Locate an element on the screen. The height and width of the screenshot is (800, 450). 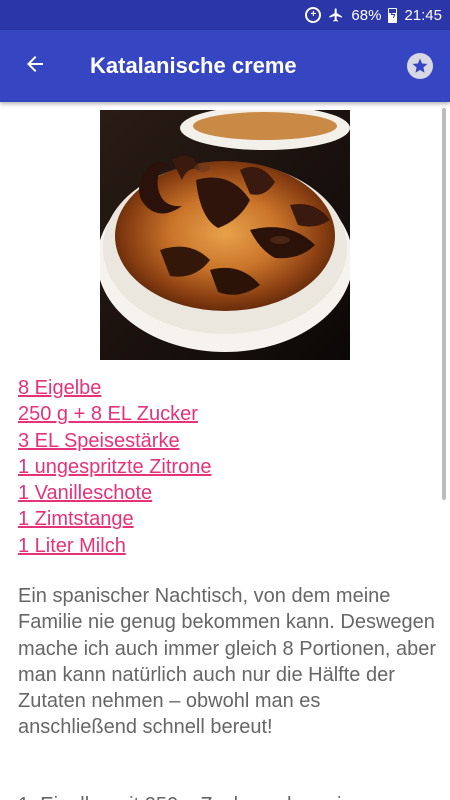
status-bar: + 68% ϟ 21:45 is located at coordinates (225, 15).